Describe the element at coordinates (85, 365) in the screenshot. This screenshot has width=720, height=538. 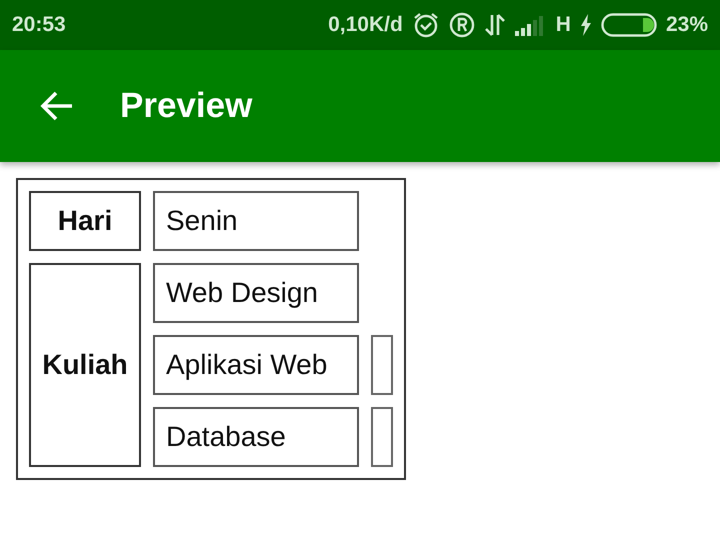
I see `table-header-cell: Kuliah` at that location.